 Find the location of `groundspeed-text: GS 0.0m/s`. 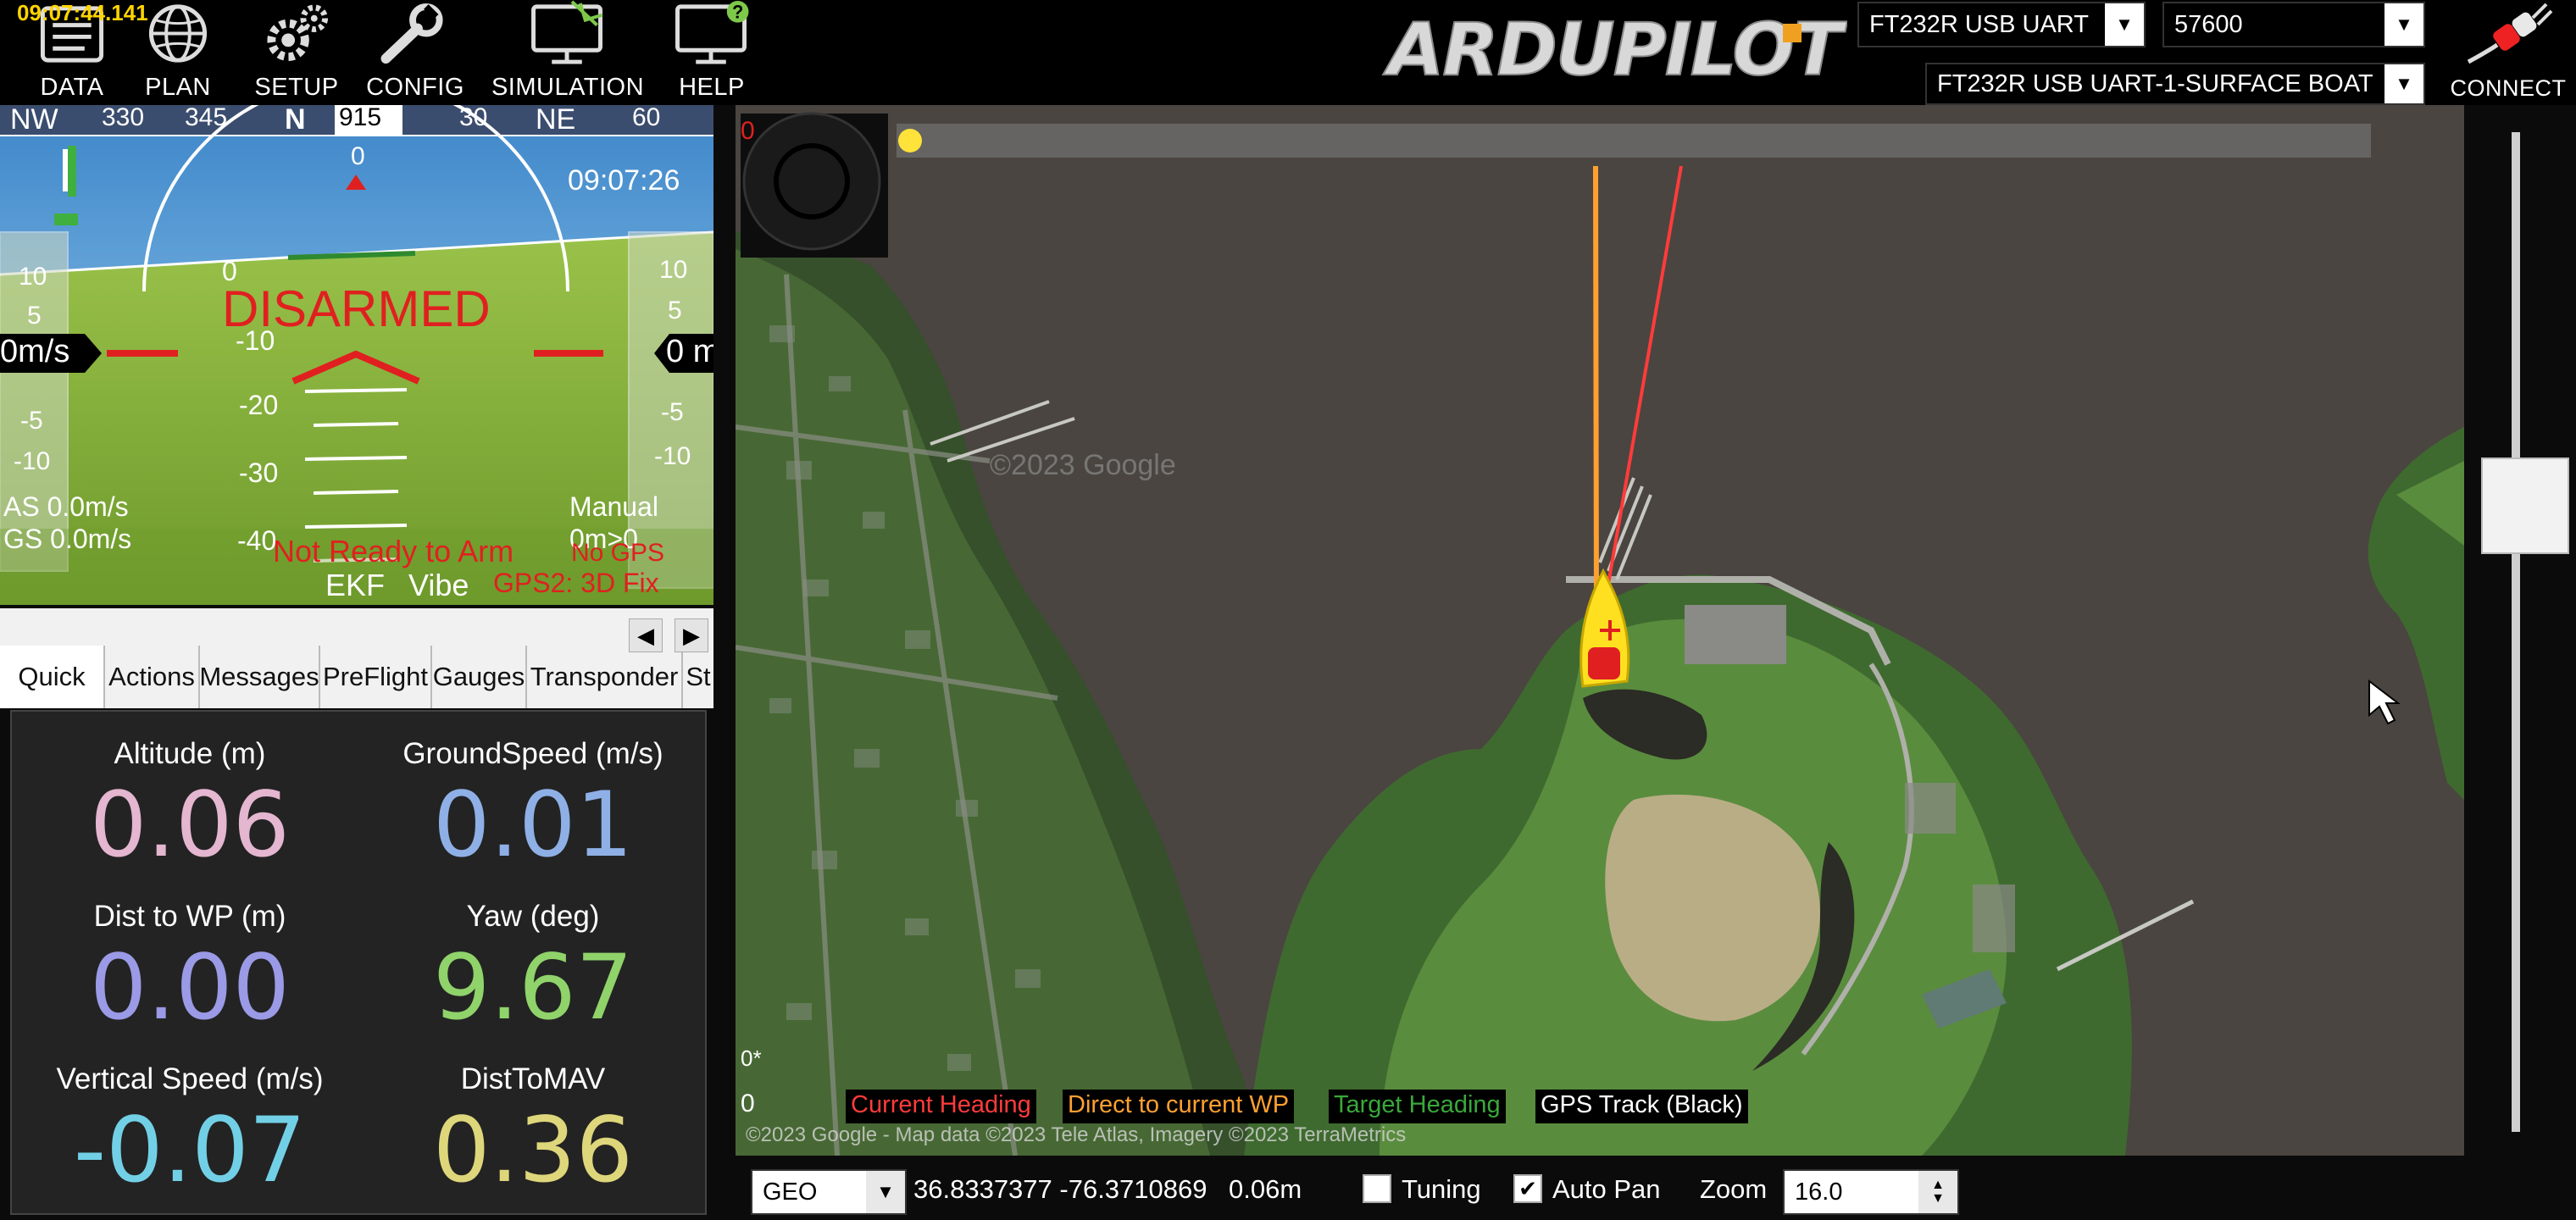

groundspeed-text: GS 0.0m/s is located at coordinates (67, 539).